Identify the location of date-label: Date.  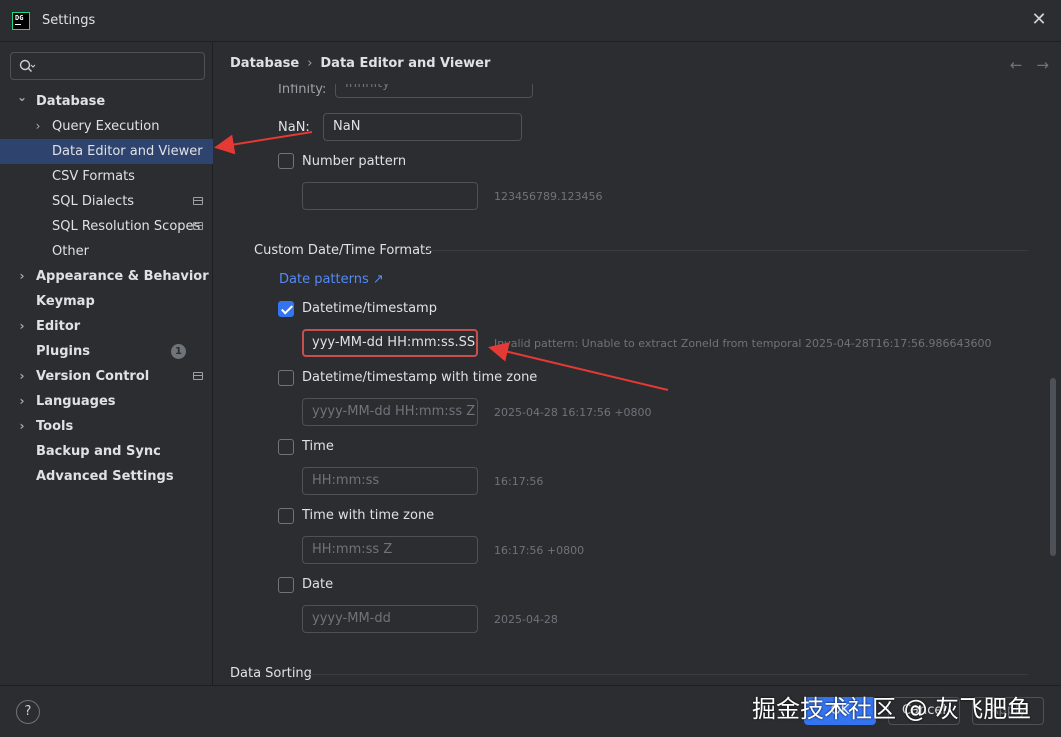
(318, 584).